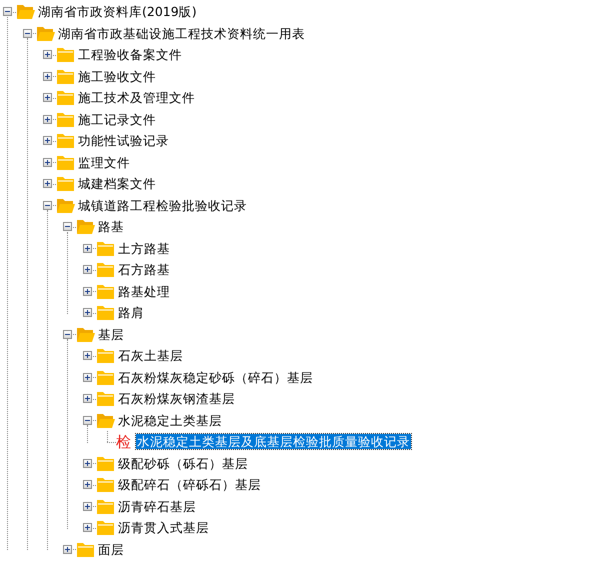 The image size is (598, 564). What do you see at coordinates (136, 98) in the screenshot?
I see `tree-item: 施工技术及管理文件` at bounding box center [136, 98].